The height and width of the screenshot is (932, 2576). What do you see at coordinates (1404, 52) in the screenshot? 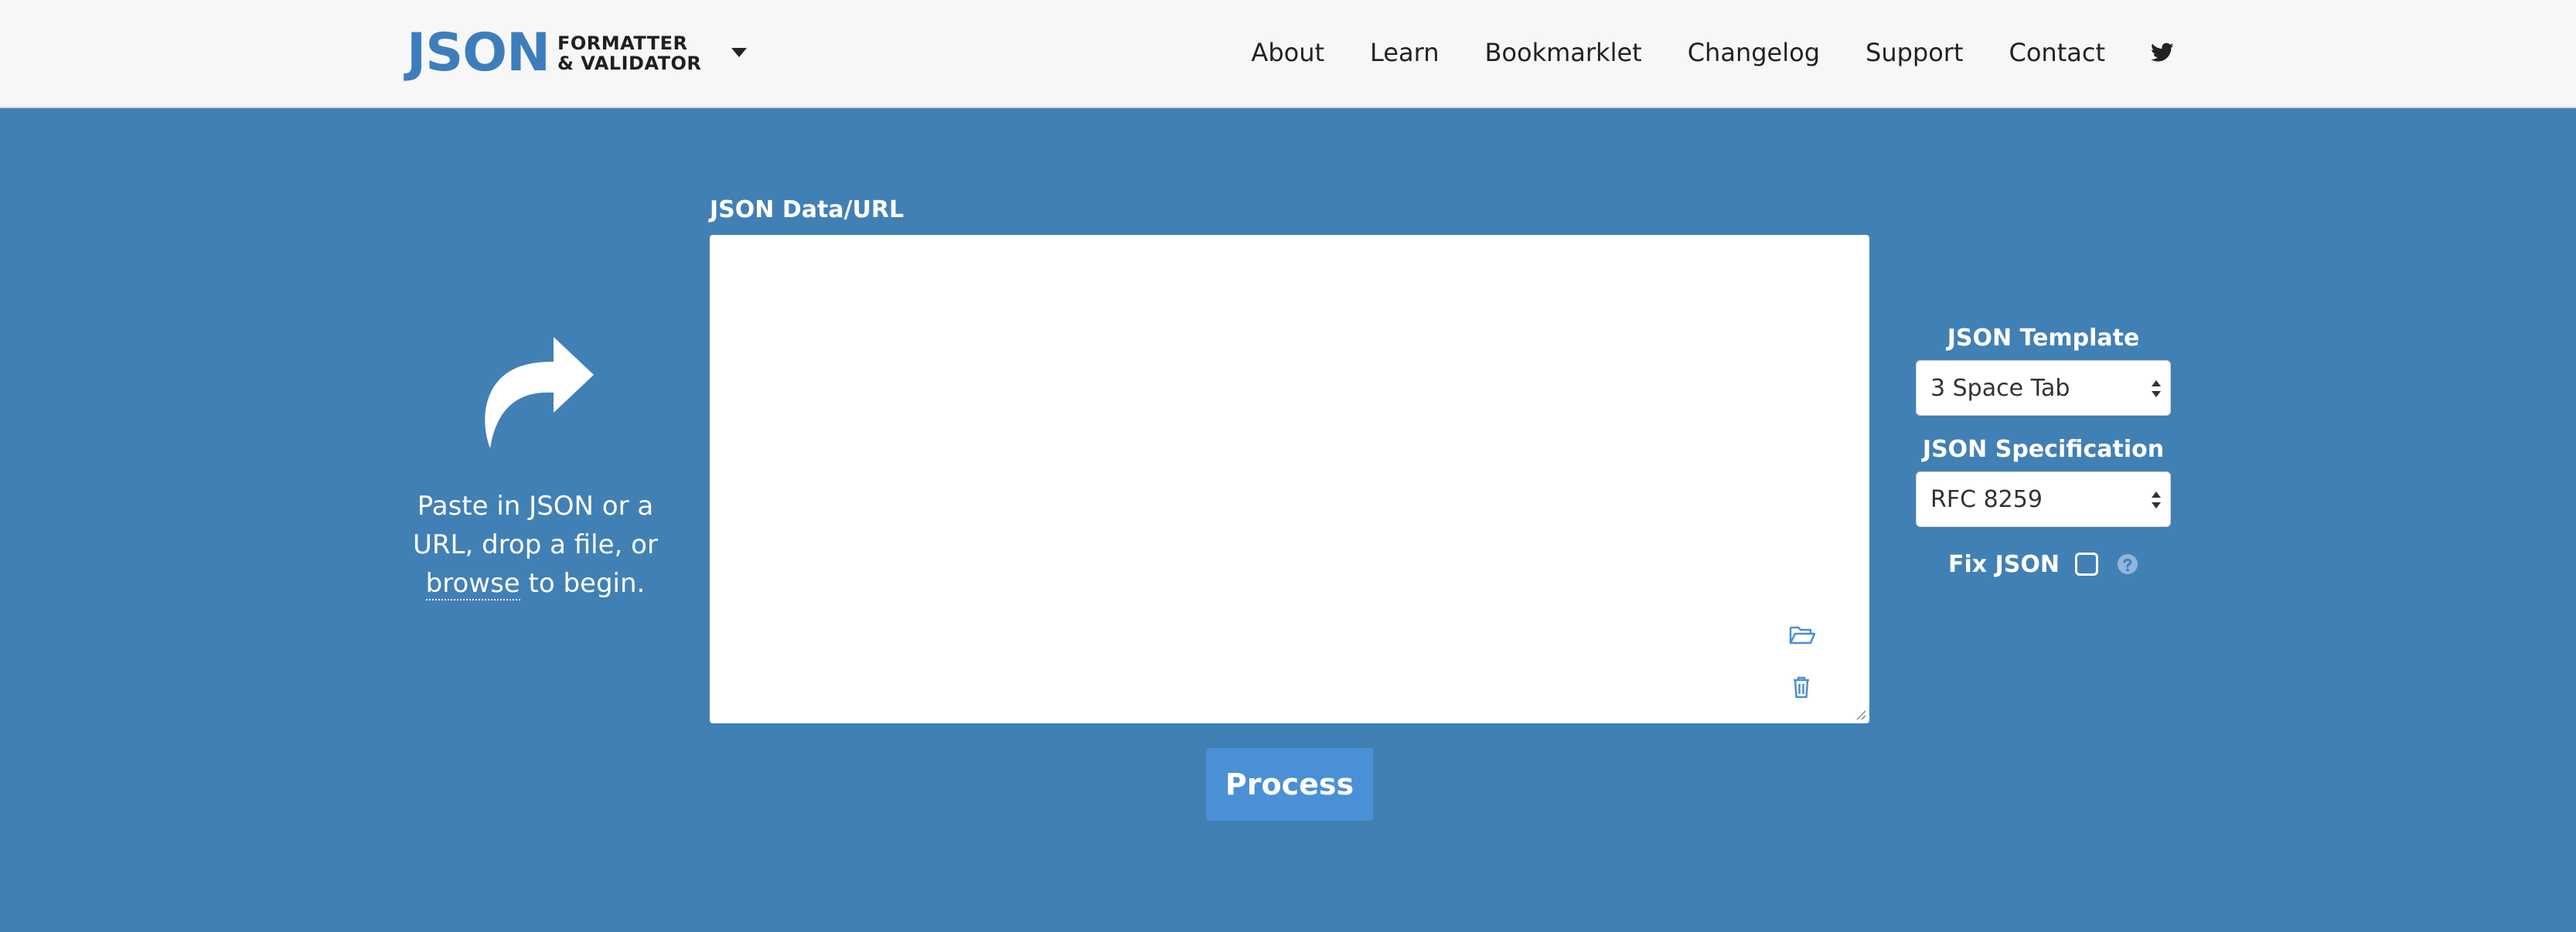
I see `nav-learn: Learn` at bounding box center [1404, 52].